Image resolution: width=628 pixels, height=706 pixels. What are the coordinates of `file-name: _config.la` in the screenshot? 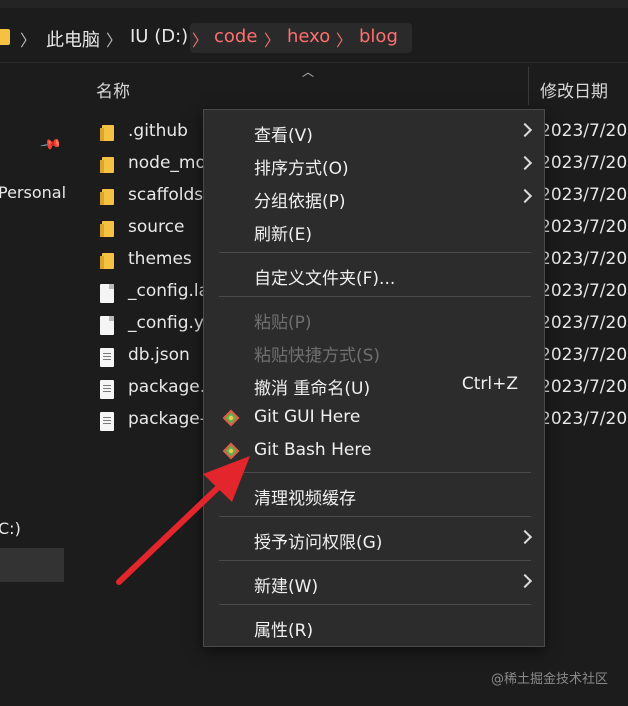 It's located at (169, 291).